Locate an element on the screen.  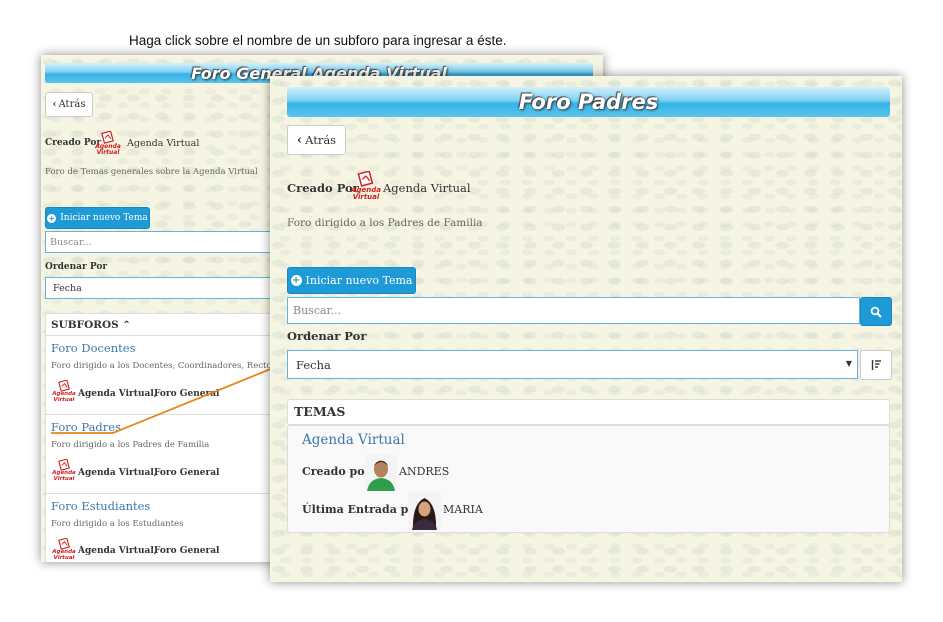
agenda-virtual-logo: Agenda Virtual is located at coordinates (366, 186).